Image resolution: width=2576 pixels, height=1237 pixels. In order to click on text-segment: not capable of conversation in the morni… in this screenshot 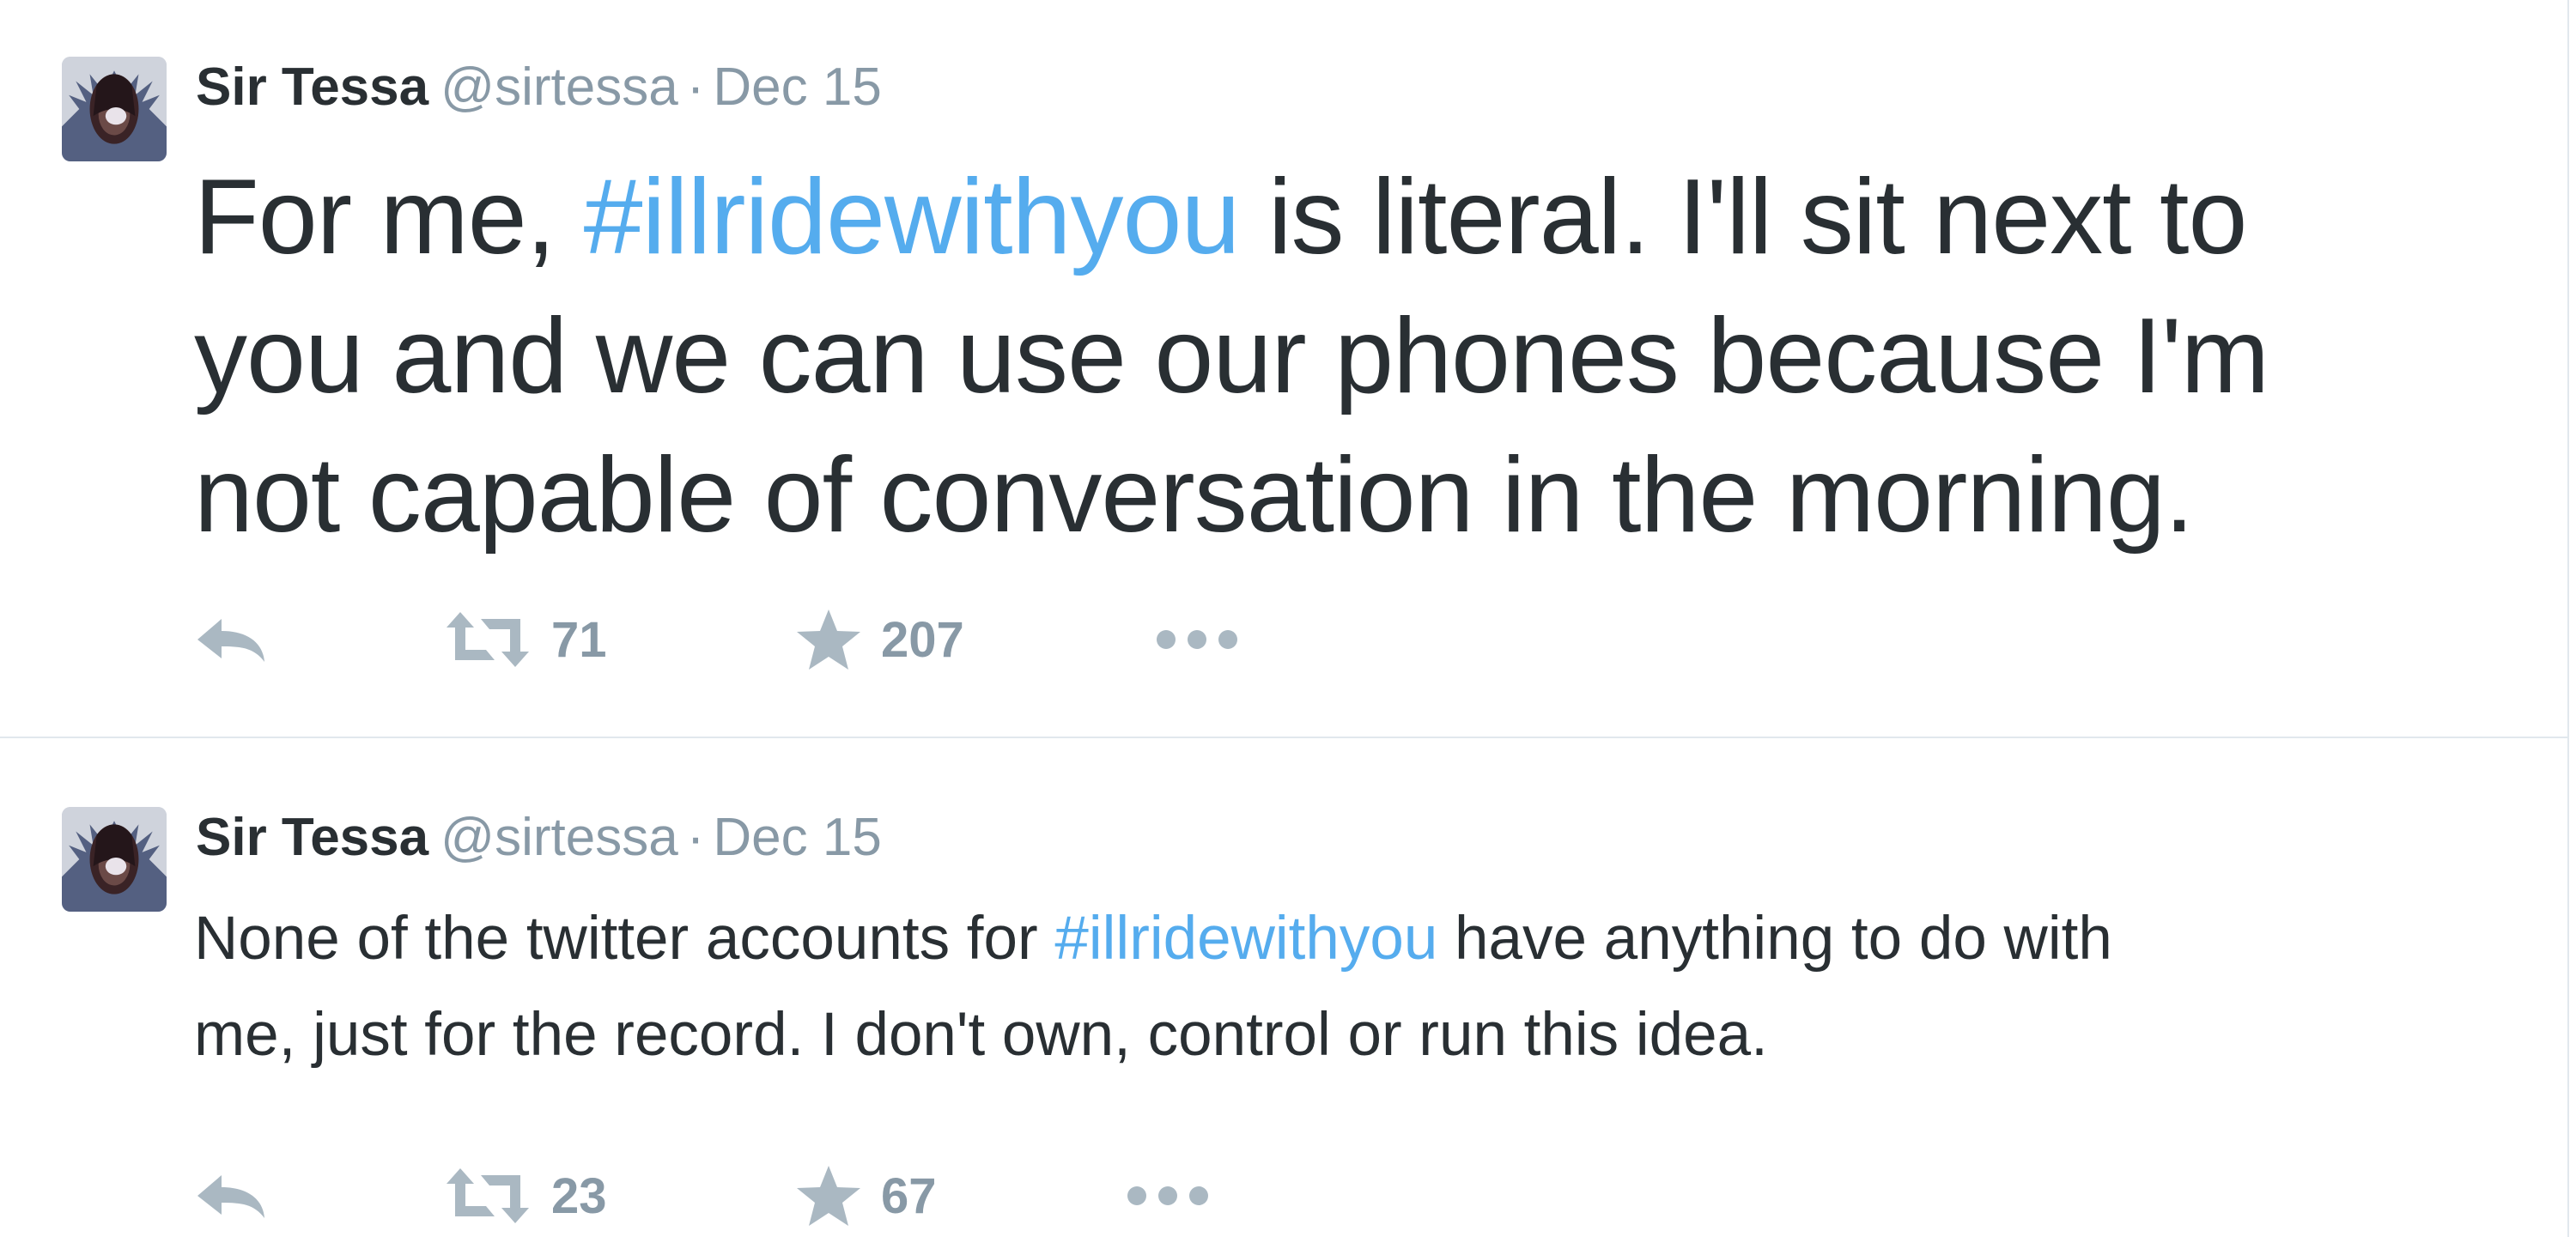, I will do `click(1194, 495)`.